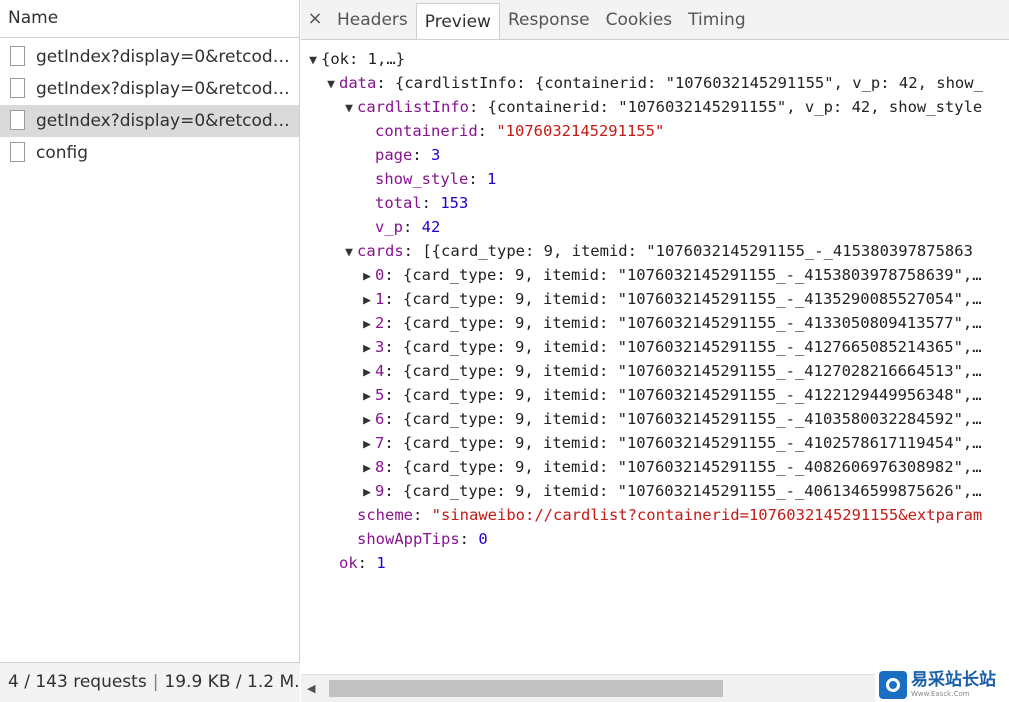 Image resolution: width=1009 pixels, height=702 pixels. I want to click on json-key: cards, so click(380, 251).